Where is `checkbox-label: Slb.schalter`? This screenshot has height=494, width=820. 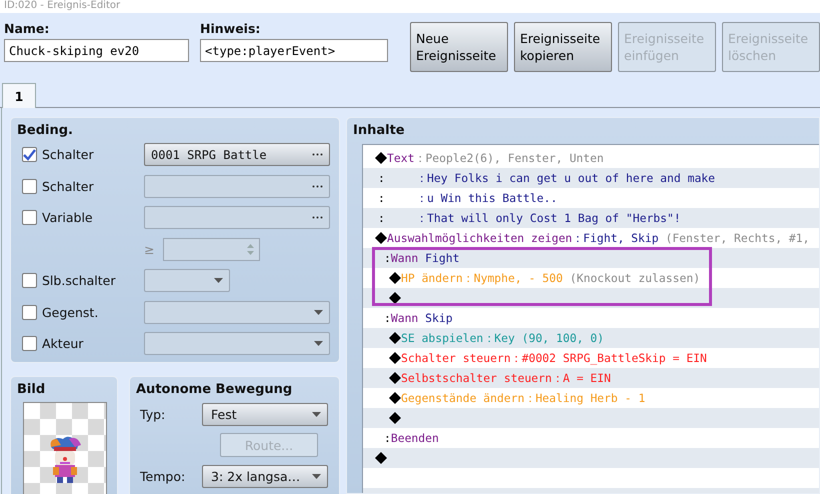
checkbox-label: Slb.schalter is located at coordinates (79, 280).